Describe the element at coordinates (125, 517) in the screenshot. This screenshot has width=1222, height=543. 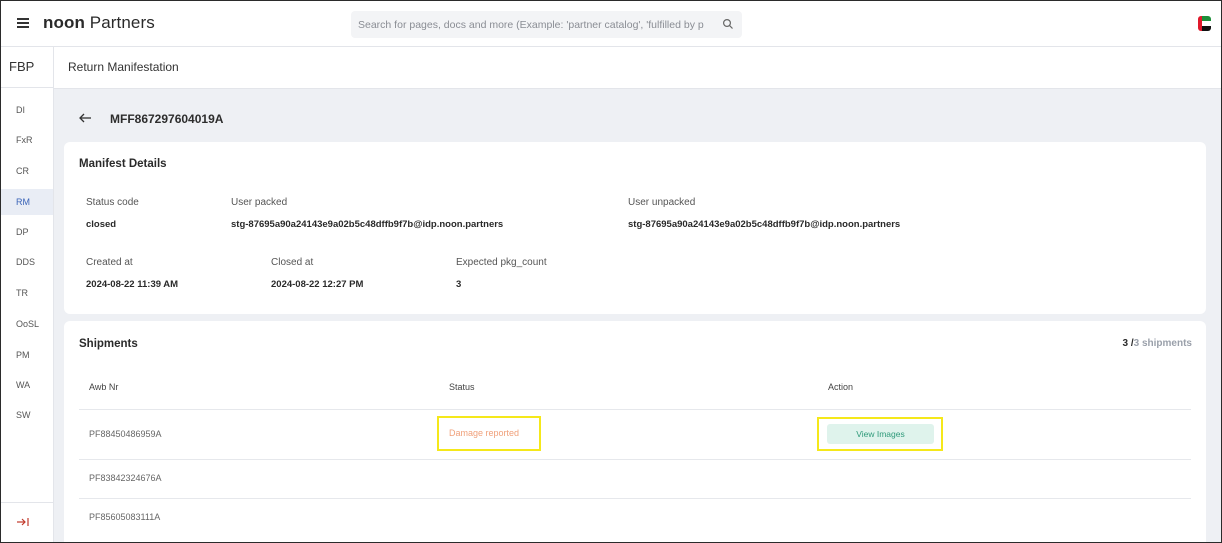
I see `table-row-awb: PF85605083111A` at that location.